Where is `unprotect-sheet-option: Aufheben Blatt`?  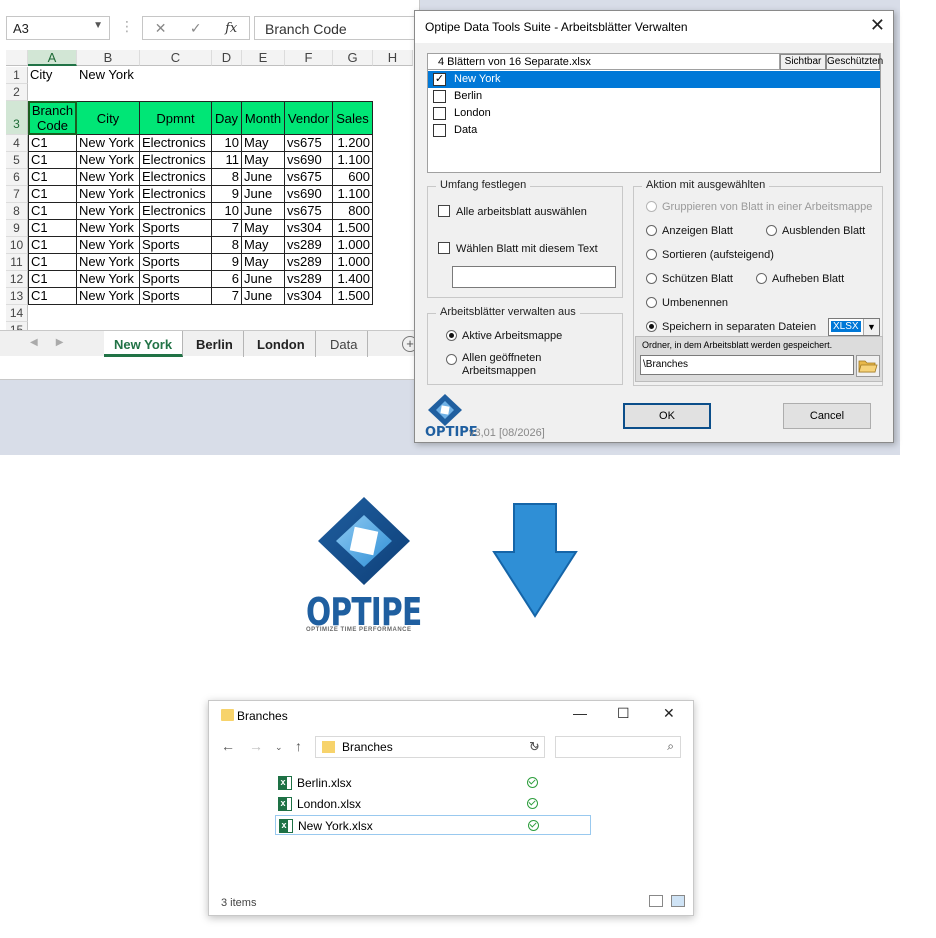
unprotect-sheet-option: Aufheben Blatt is located at coordinates (800, 279).